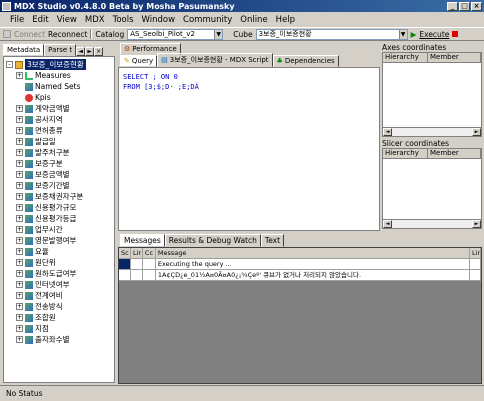  Describe the element at coordinates (59, 108) in the screenshot. I see `tree-node: + 계약금액별` at that location.